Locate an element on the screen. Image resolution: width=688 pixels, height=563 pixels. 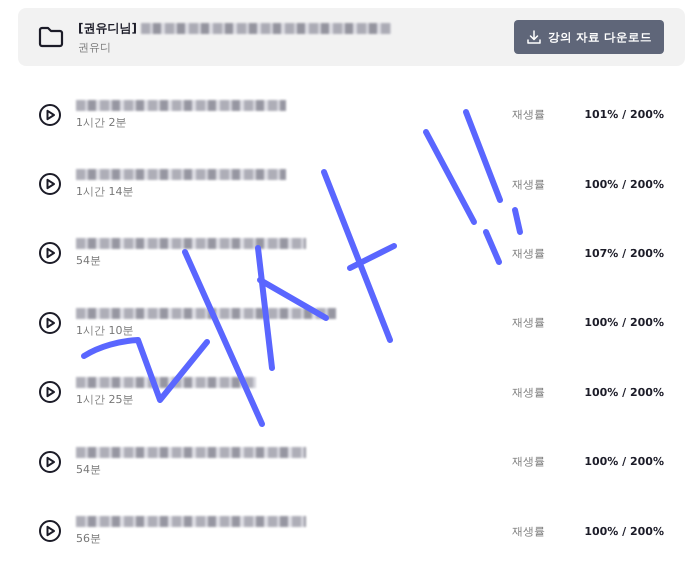
lesson-duration: 56분 is located at coordinates (89, 538).